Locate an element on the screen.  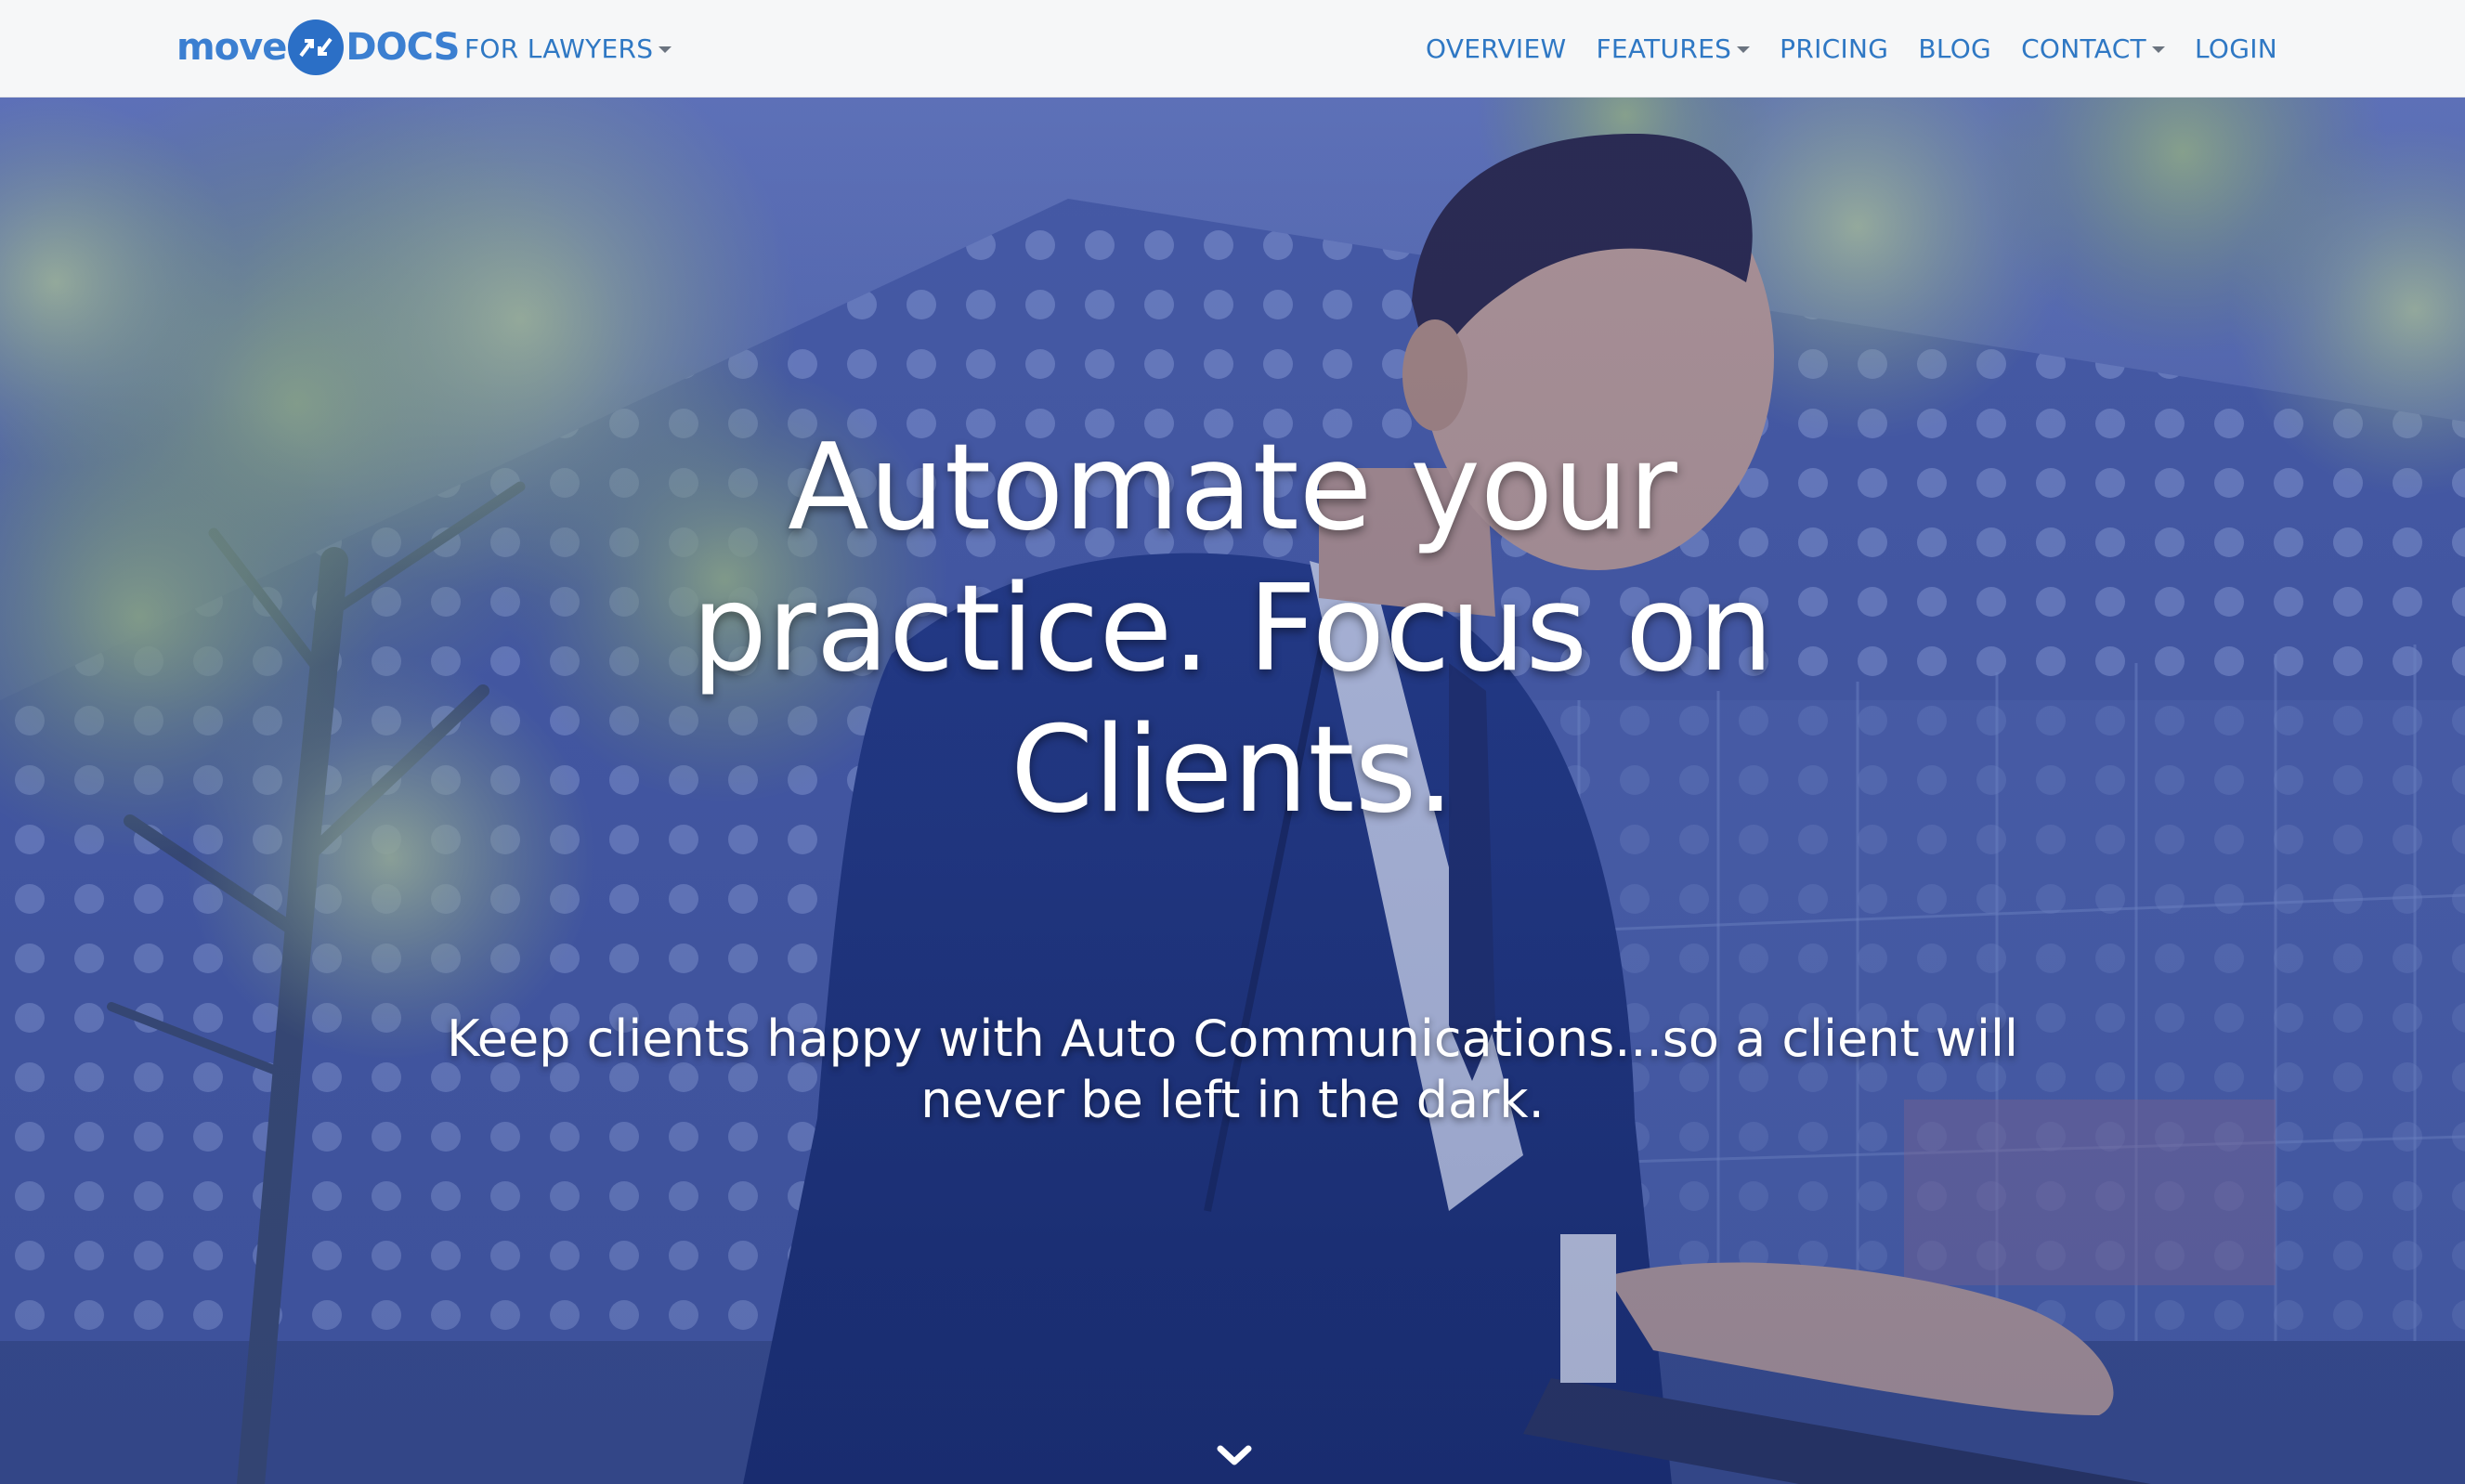
hero-headline-line-3: Clients. is located at coordinates (1232, 770).